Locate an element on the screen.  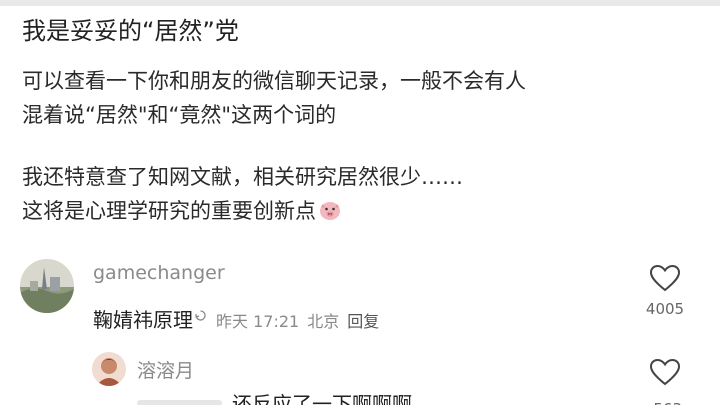
reply-button: 回复 is located at coordinates (363, 321).